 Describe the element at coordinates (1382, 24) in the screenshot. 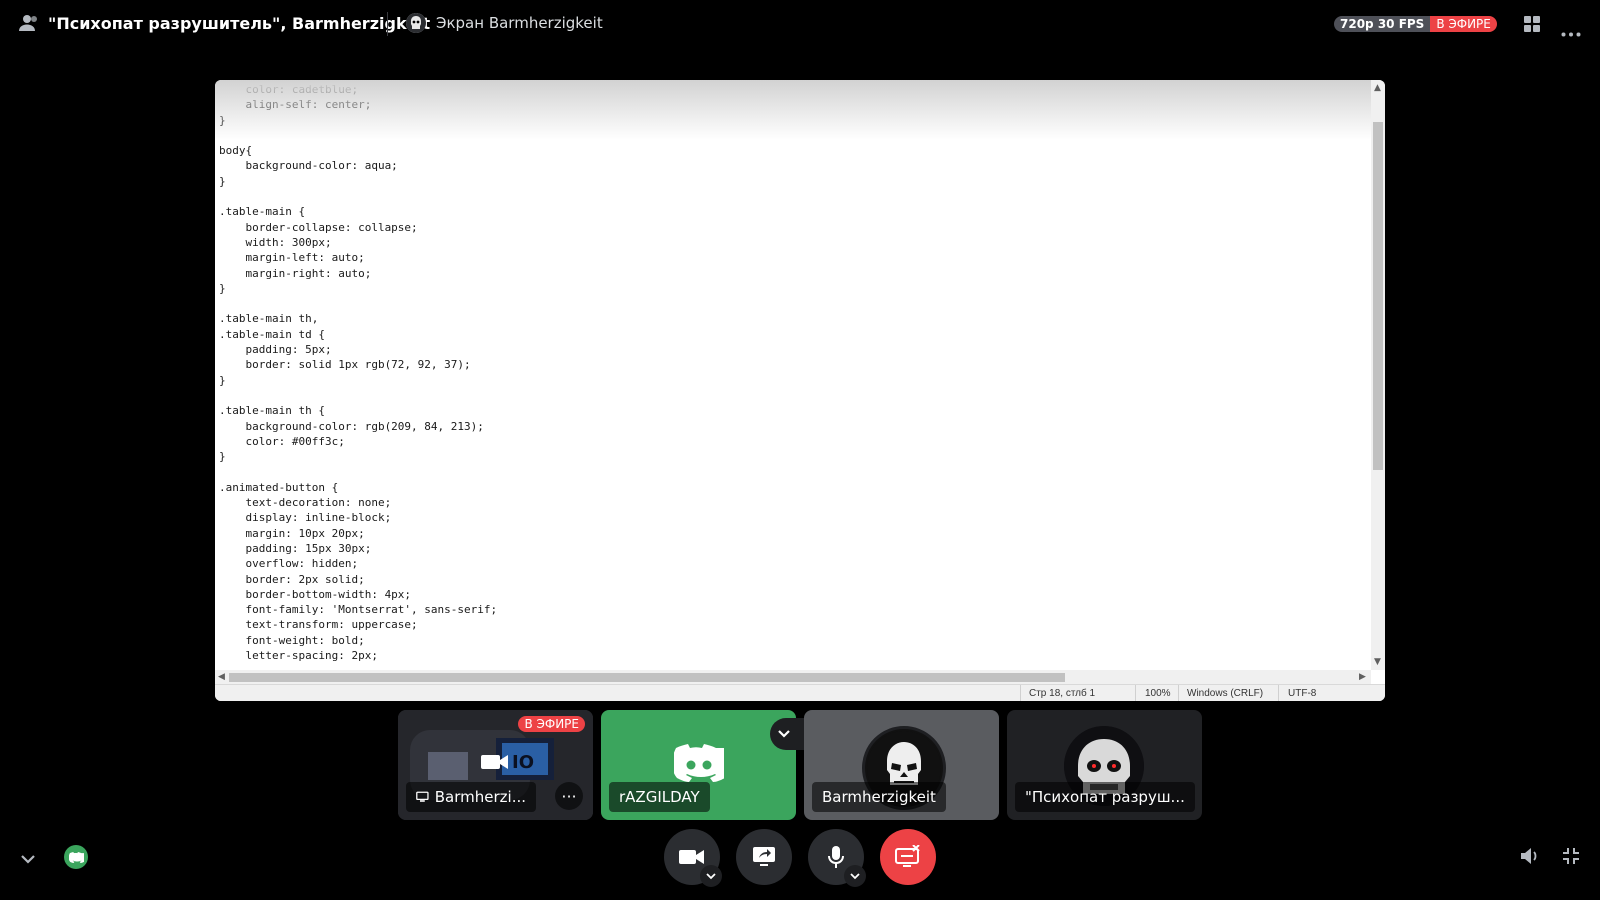

I see `quality-badge: 720p 30 FPS` at that location.